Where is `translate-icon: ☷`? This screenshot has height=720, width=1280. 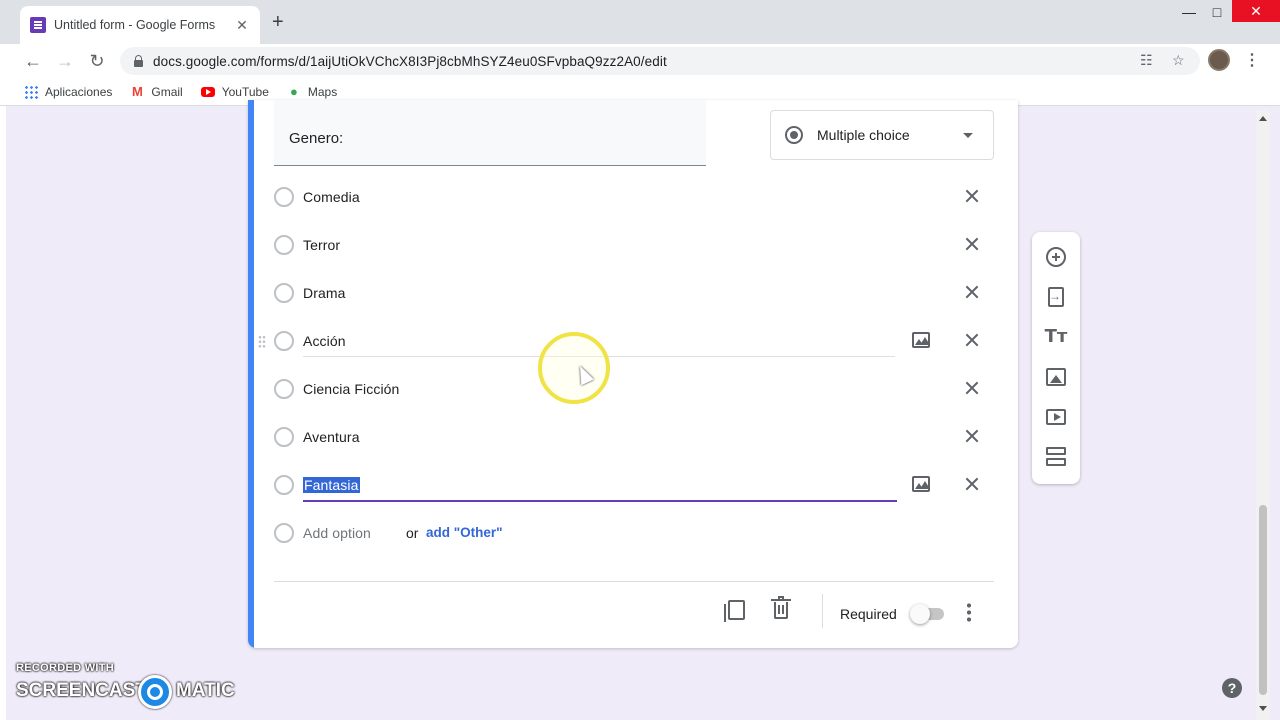
translate-icon: ☷ is located at coordinates (1146, 60).